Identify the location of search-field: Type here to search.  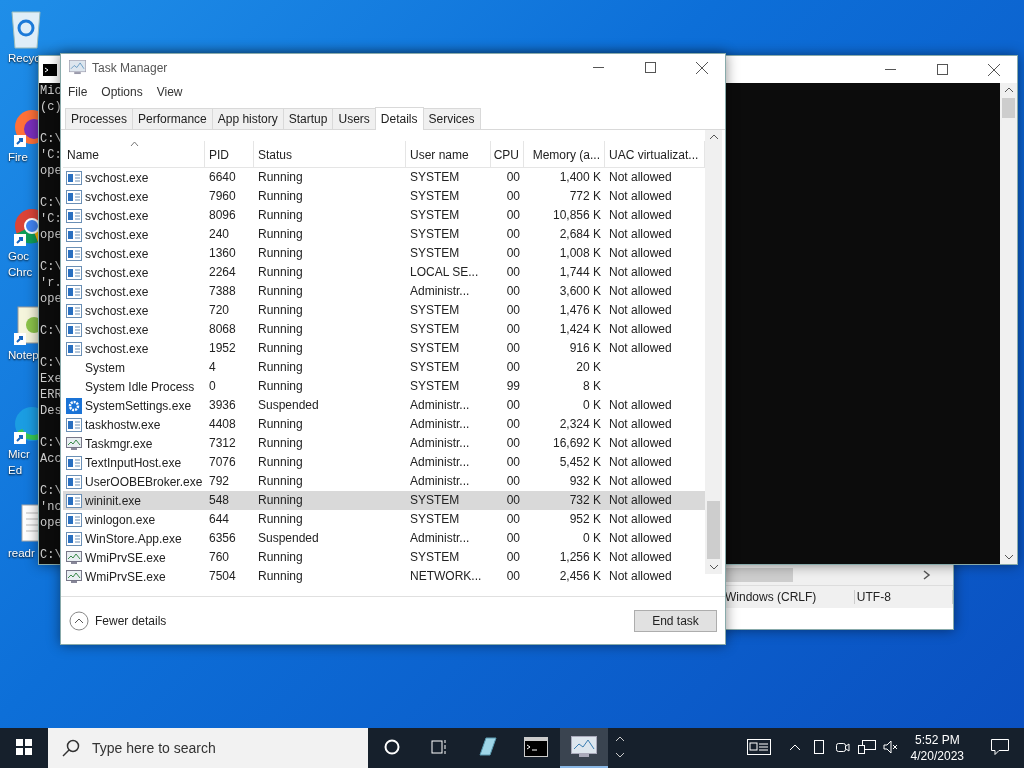
(208, 748).